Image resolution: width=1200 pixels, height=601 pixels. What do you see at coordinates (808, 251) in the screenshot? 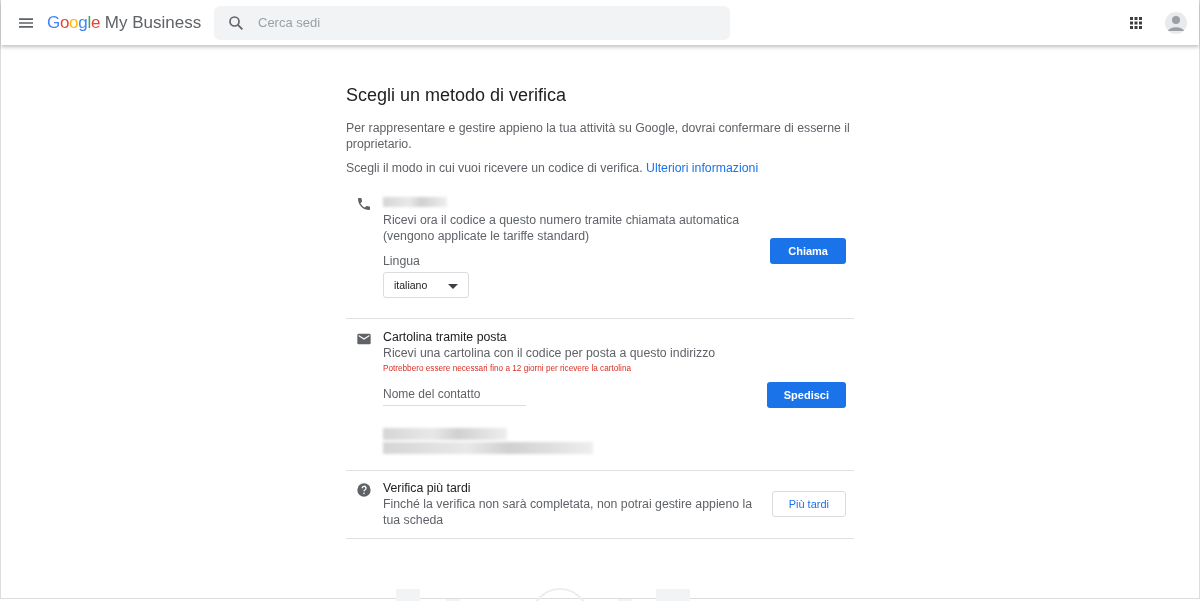
I see `action-button: Chiama` at bounding box center [808, 251].